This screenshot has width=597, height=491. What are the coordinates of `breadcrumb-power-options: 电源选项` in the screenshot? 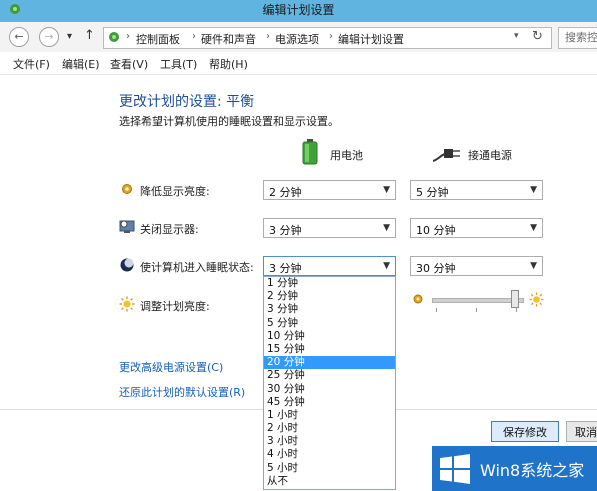 It's located at (297, 39).